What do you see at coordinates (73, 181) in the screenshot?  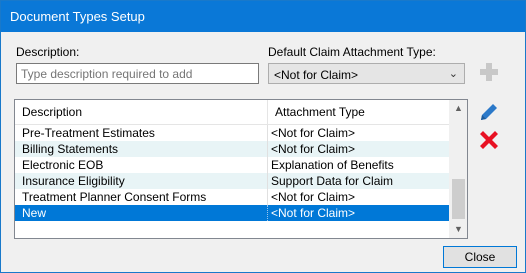 I see `cell-description: Insurance Eligibility` at bounding box center [73, 181].